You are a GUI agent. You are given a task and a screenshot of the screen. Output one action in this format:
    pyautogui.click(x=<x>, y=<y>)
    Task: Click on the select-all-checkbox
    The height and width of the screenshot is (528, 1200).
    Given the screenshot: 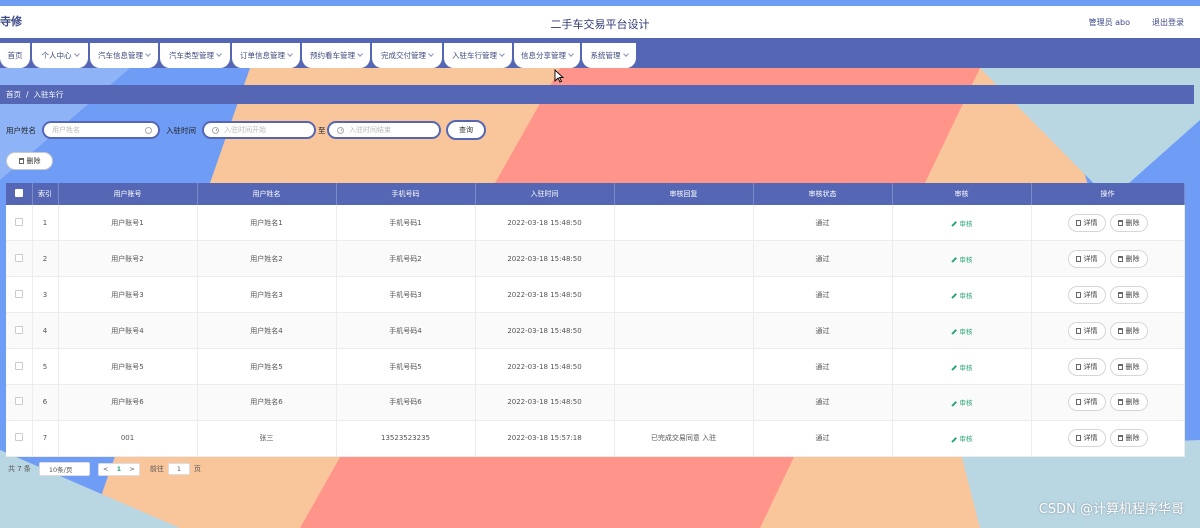 What is the action you would take?
    pyautogui.click(x=18, y=193)
    